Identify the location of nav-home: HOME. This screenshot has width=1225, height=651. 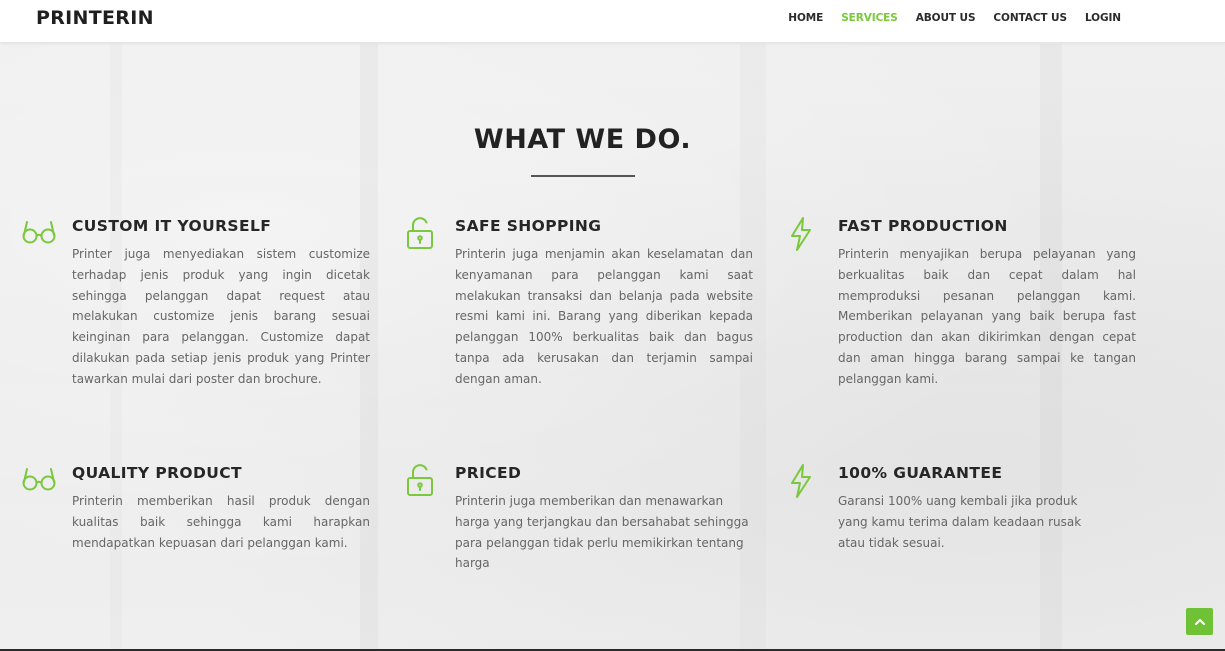
(805, 18).